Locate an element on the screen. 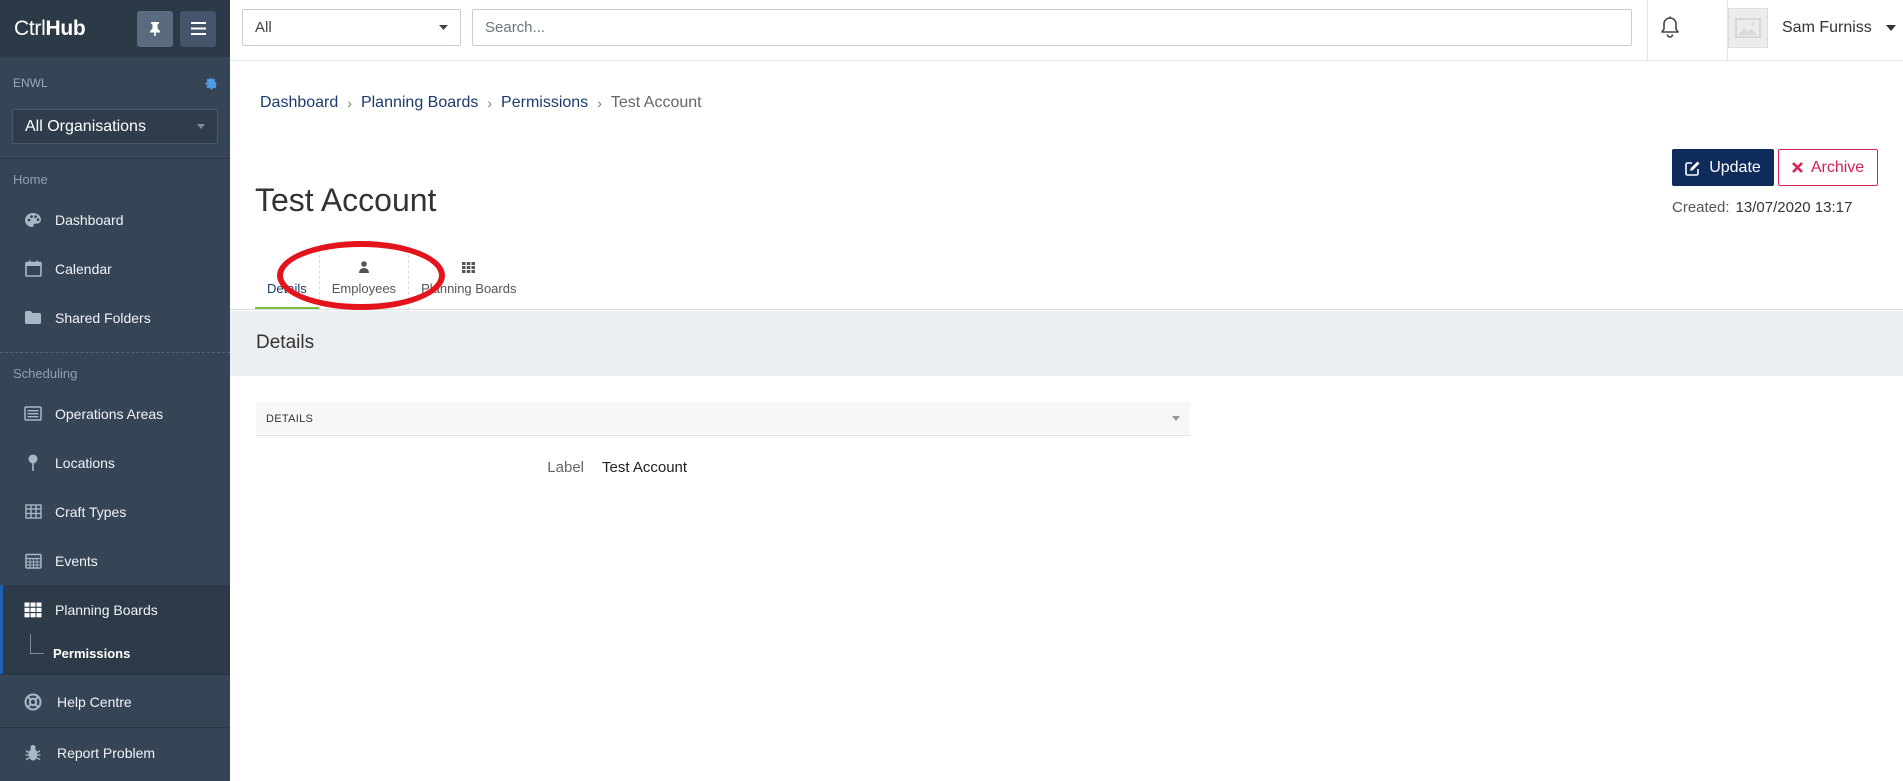 The width and height of the screenshot is (1903, 781). search-scope-value: All is located at coordinates (263, 27).